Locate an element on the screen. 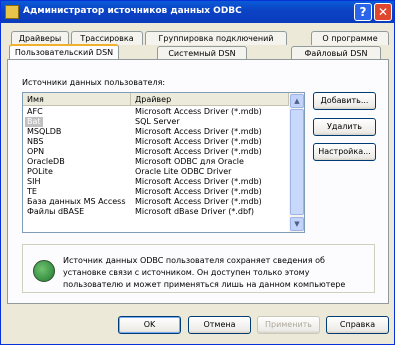 This screenshot has height=345, width=395. row-driver: Microsoft dBase Driver (*.dbf) is located at coordinates (194, 211).